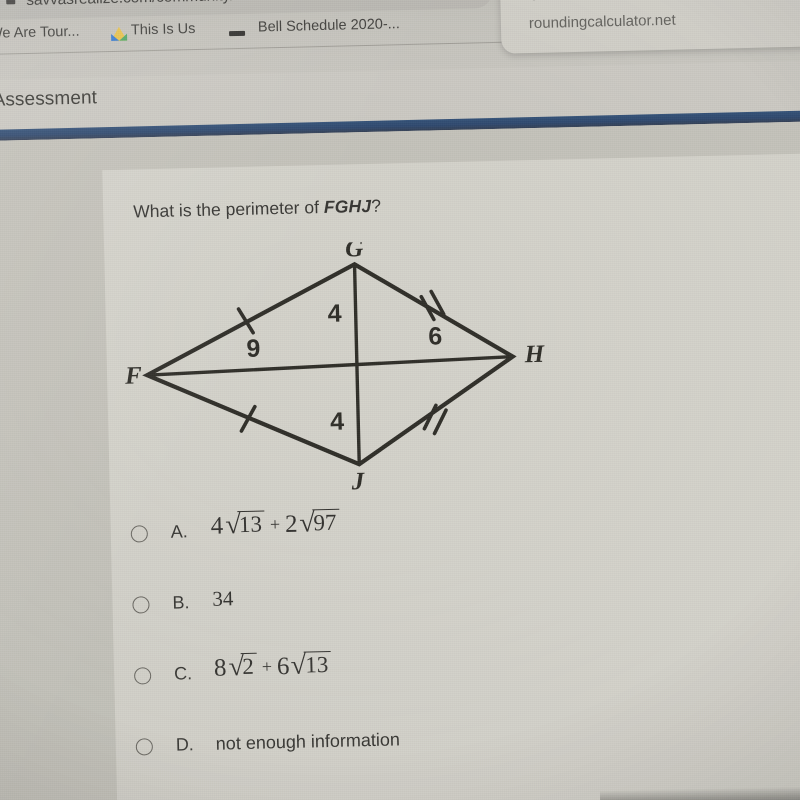  I want to click on radical-a1: √13, so click(244, 524).